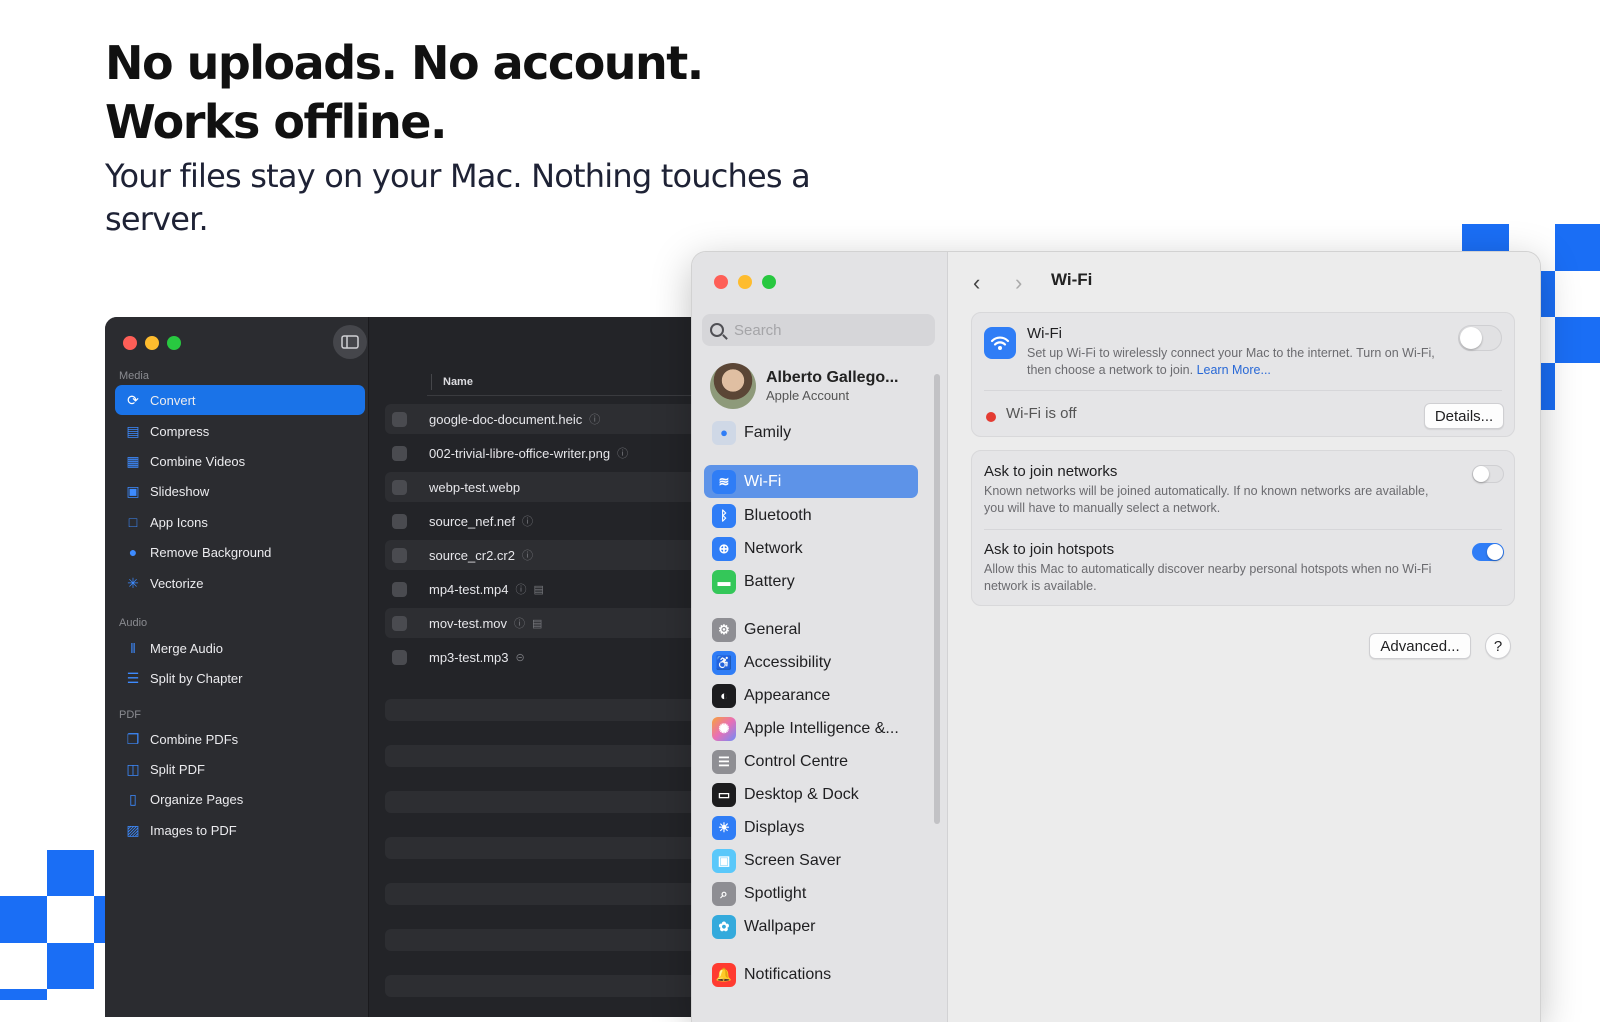 The width and height of the screenshot is (1600, 1022). What do you see at coordinates (811, 432) in the screenshot?
I see `sidebar-item-family: ● Family` at bounding box center [811, 432].